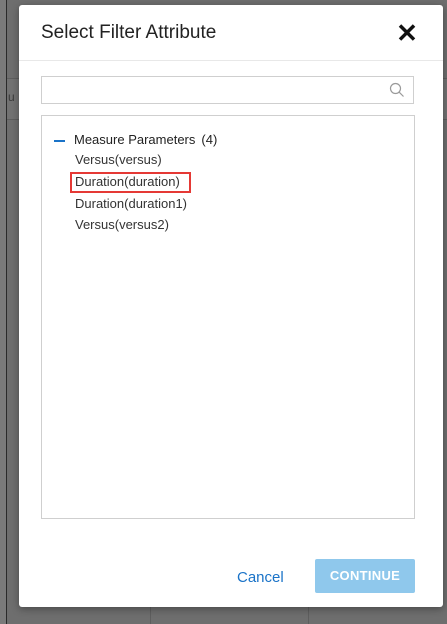 This screenshot has height=624, width=447. Describe the element at coordinates (59, 141) in the screenshot. I see `collapse-icon` at that location.